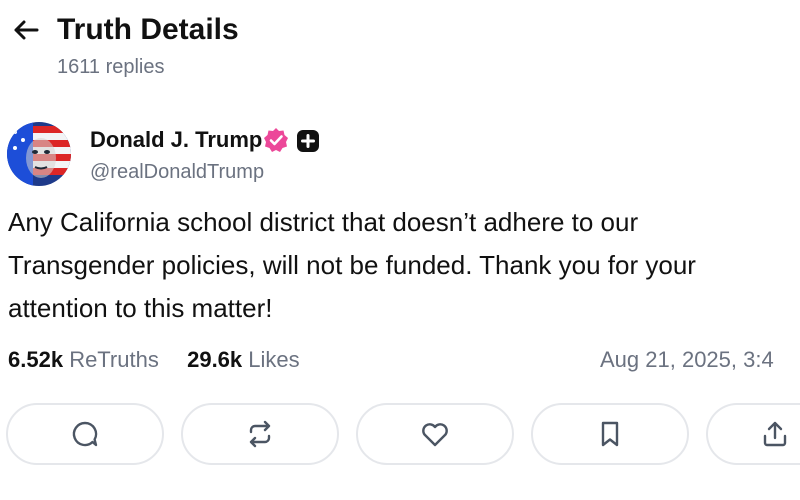  I want to click on bookmark-icon, so click(610, 434).